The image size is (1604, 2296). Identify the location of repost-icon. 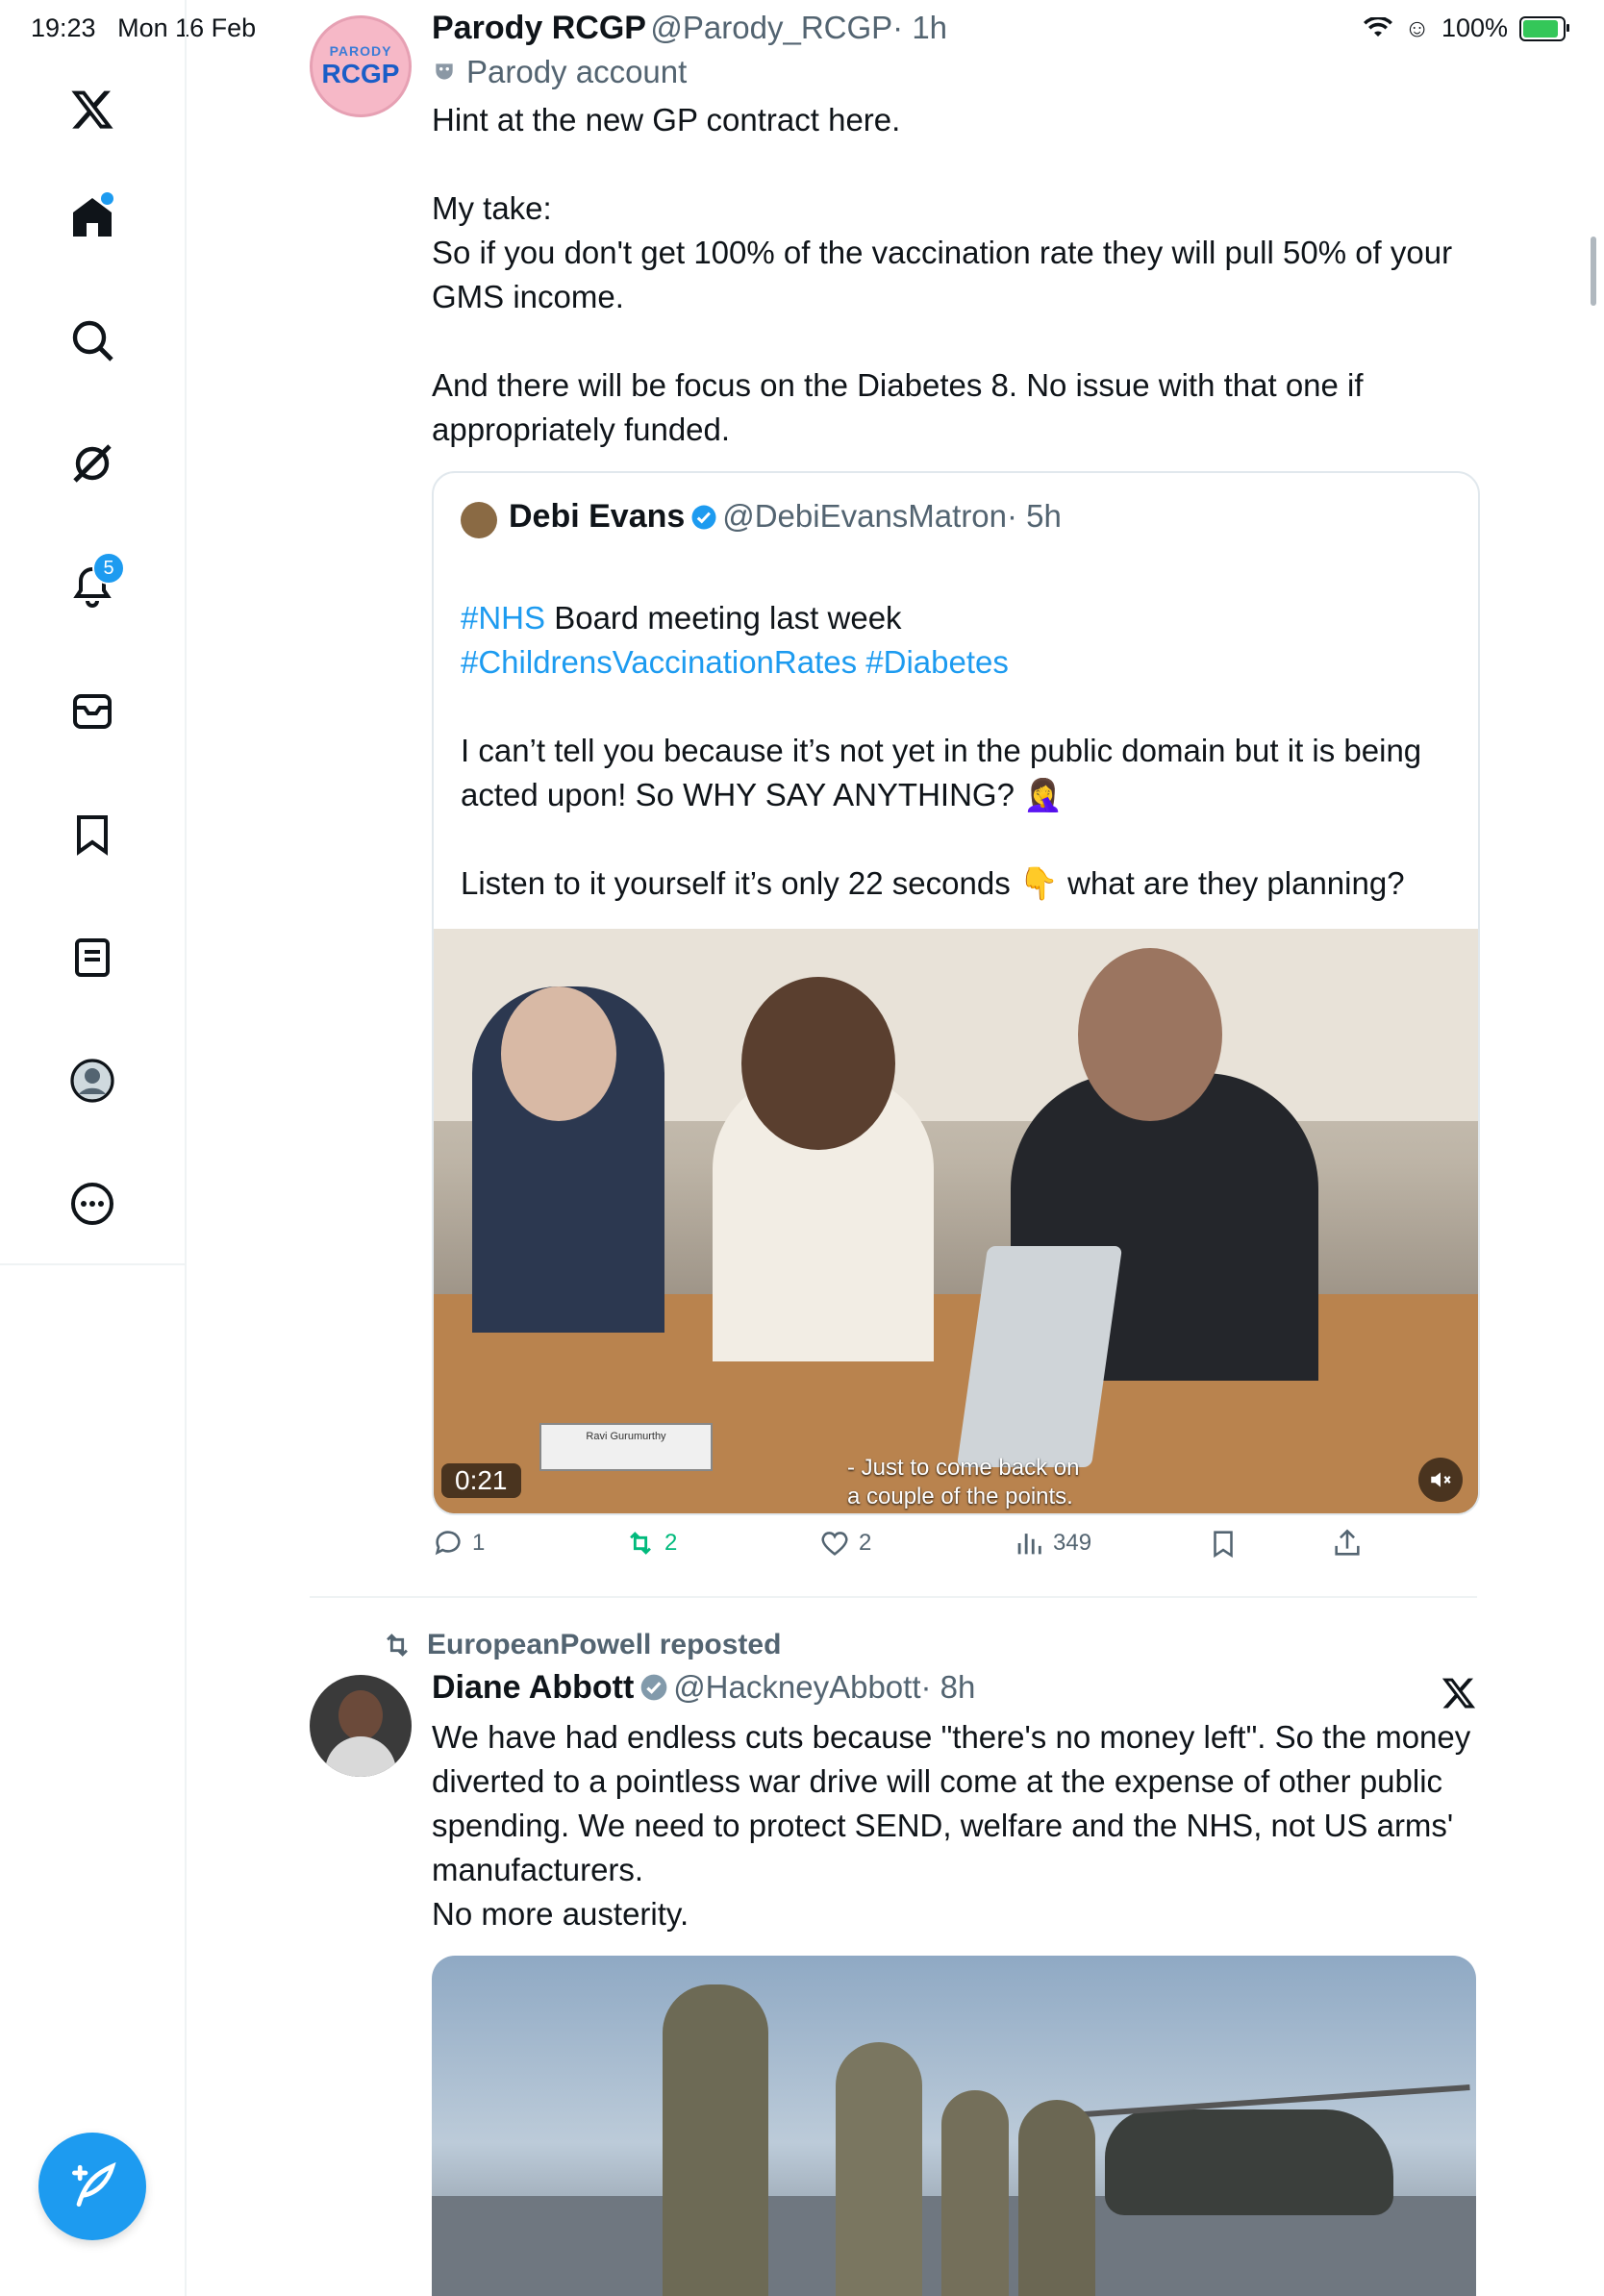
(640, 1543).